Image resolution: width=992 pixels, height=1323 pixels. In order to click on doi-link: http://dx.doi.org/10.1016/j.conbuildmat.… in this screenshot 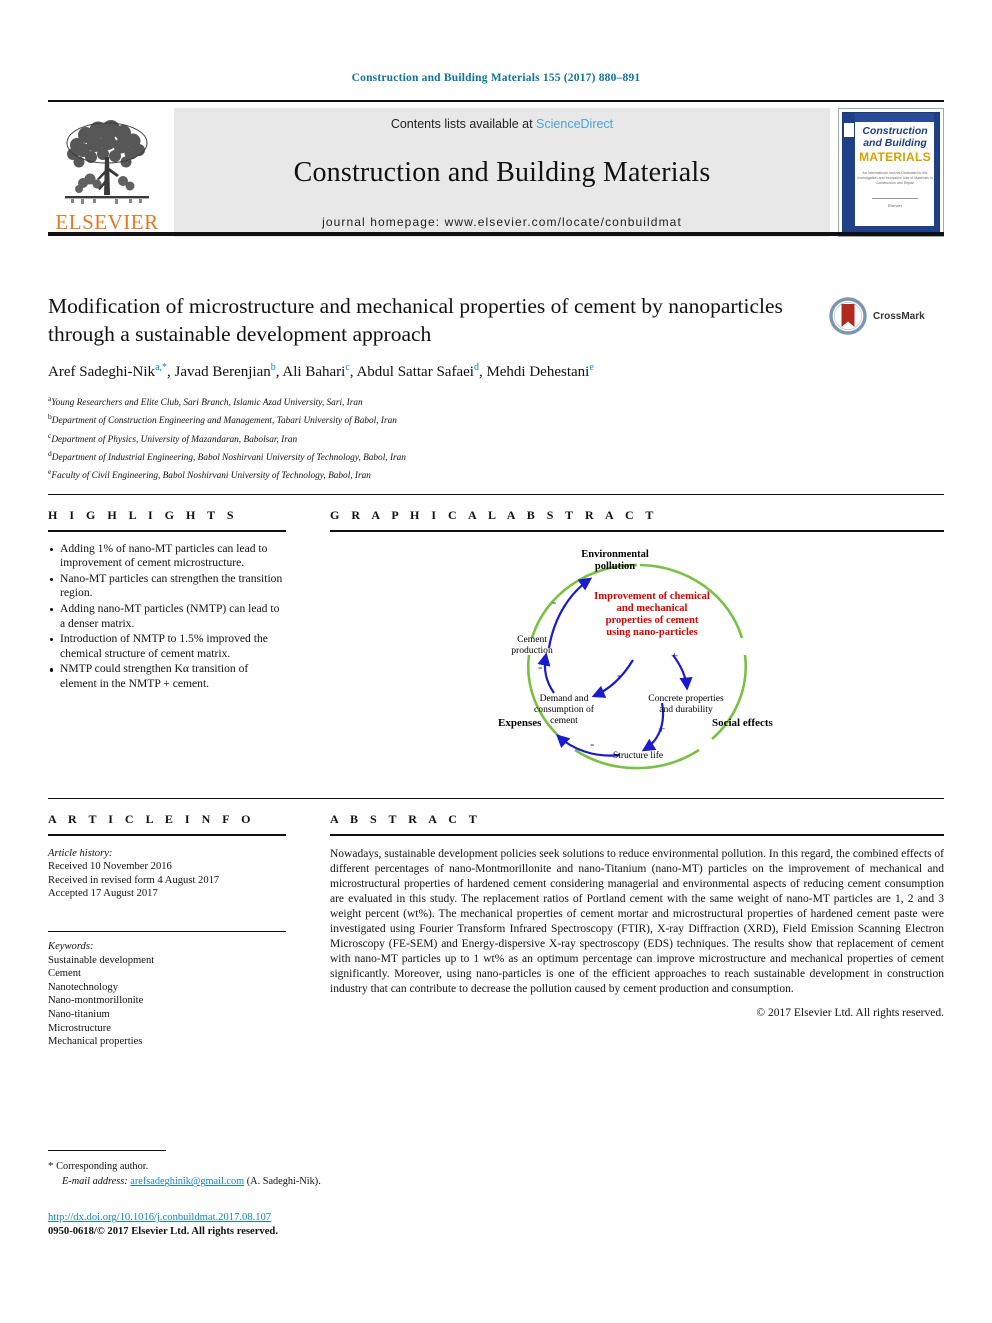, I will do `click(278, 1218)`.